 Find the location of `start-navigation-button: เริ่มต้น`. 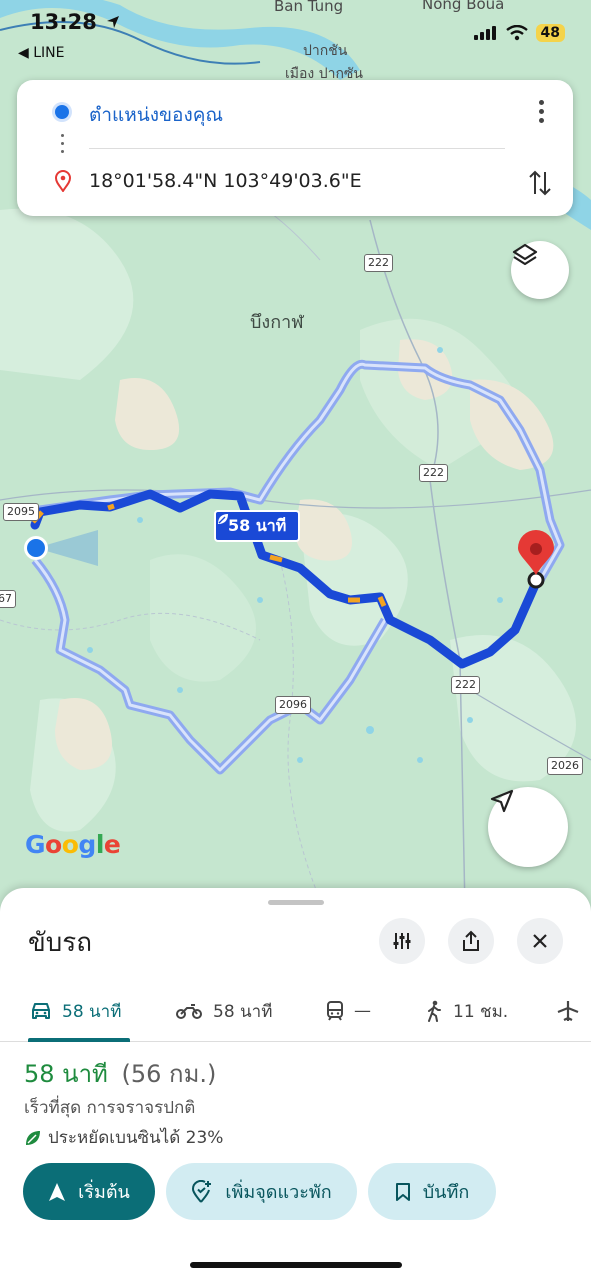

start-navigation-button: เริ่มต้น is located at coordinates (89, 1191).